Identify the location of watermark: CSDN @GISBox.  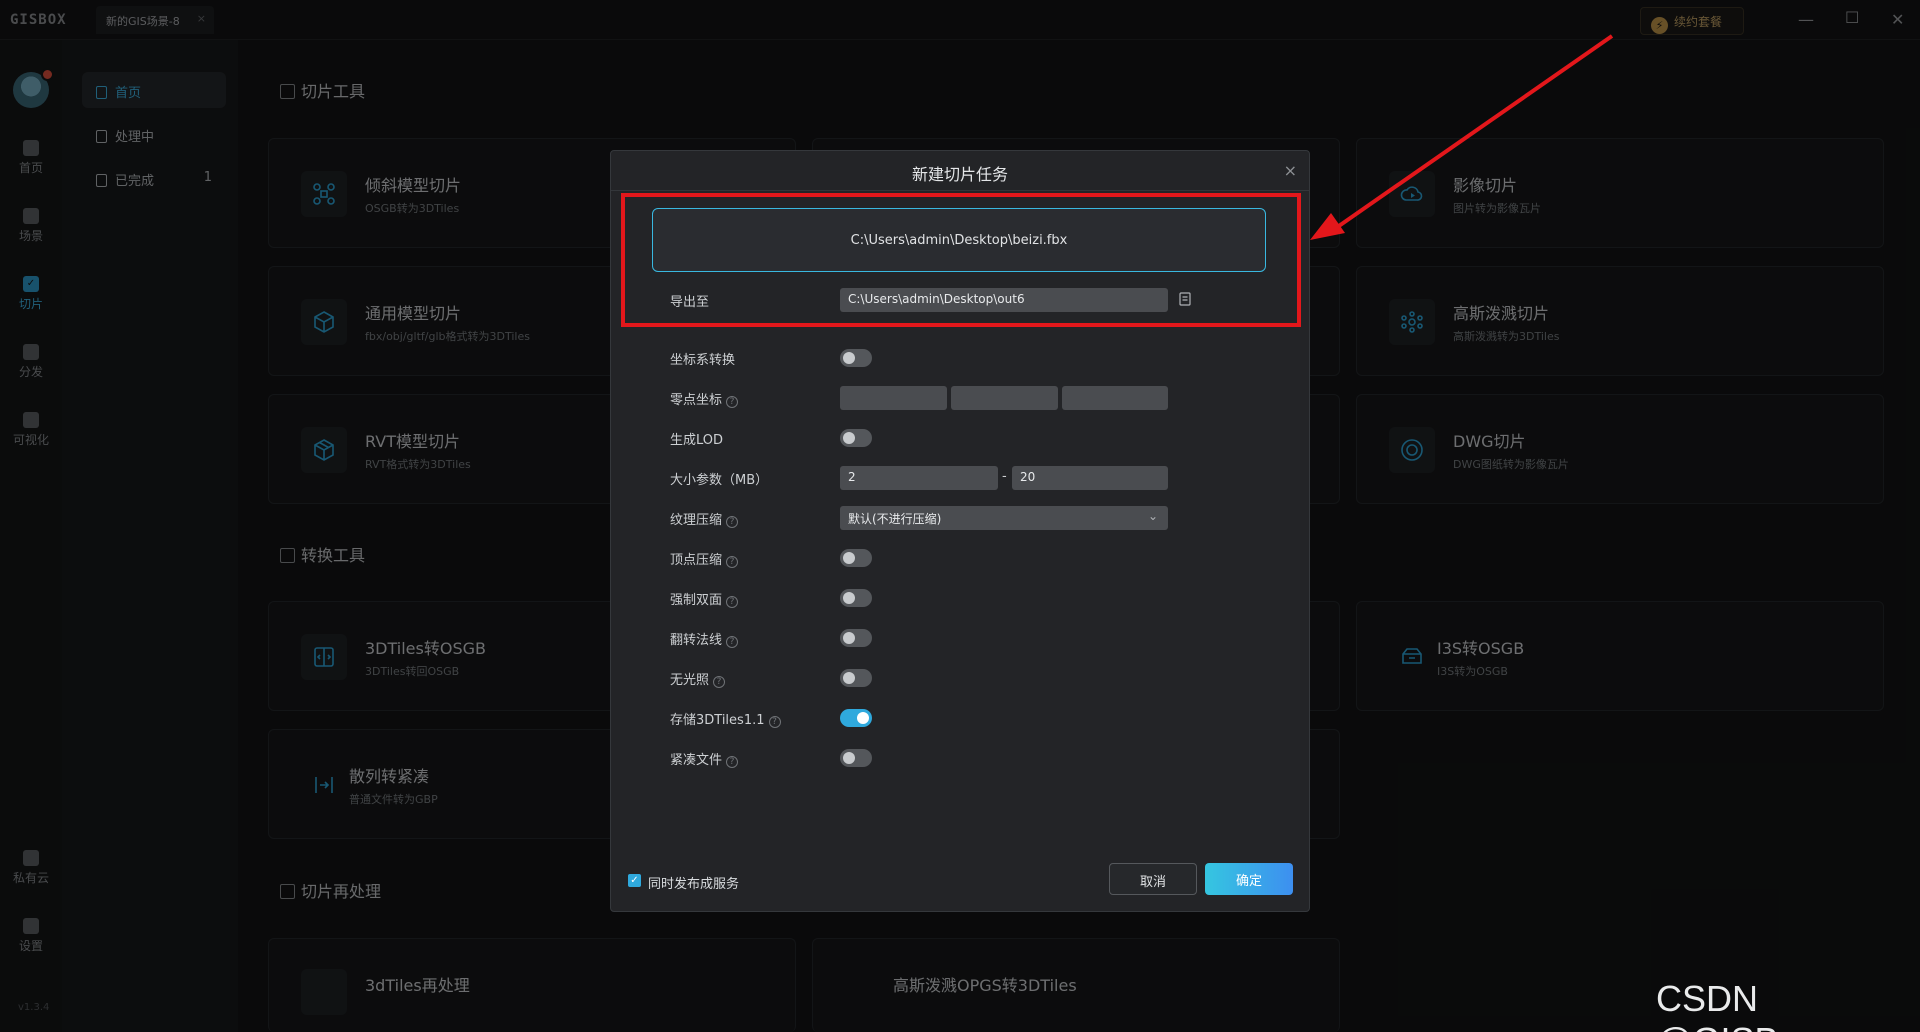
(1736, 1005).